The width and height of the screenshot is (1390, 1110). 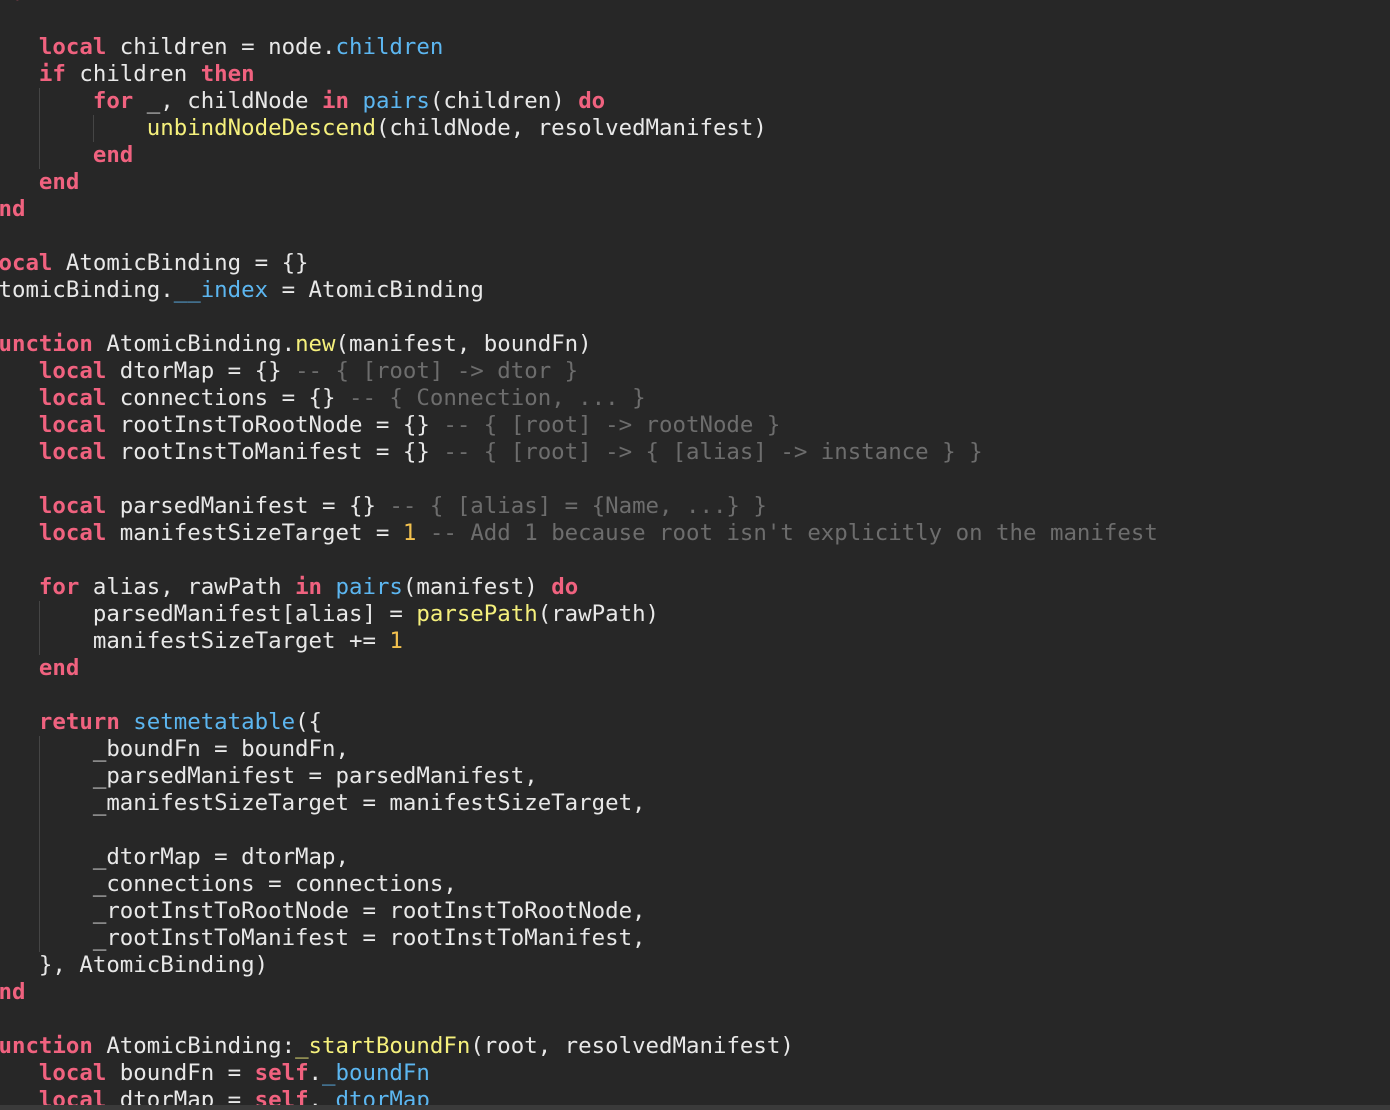 I want to click on code-token: ., so click(x=315, y=1073).